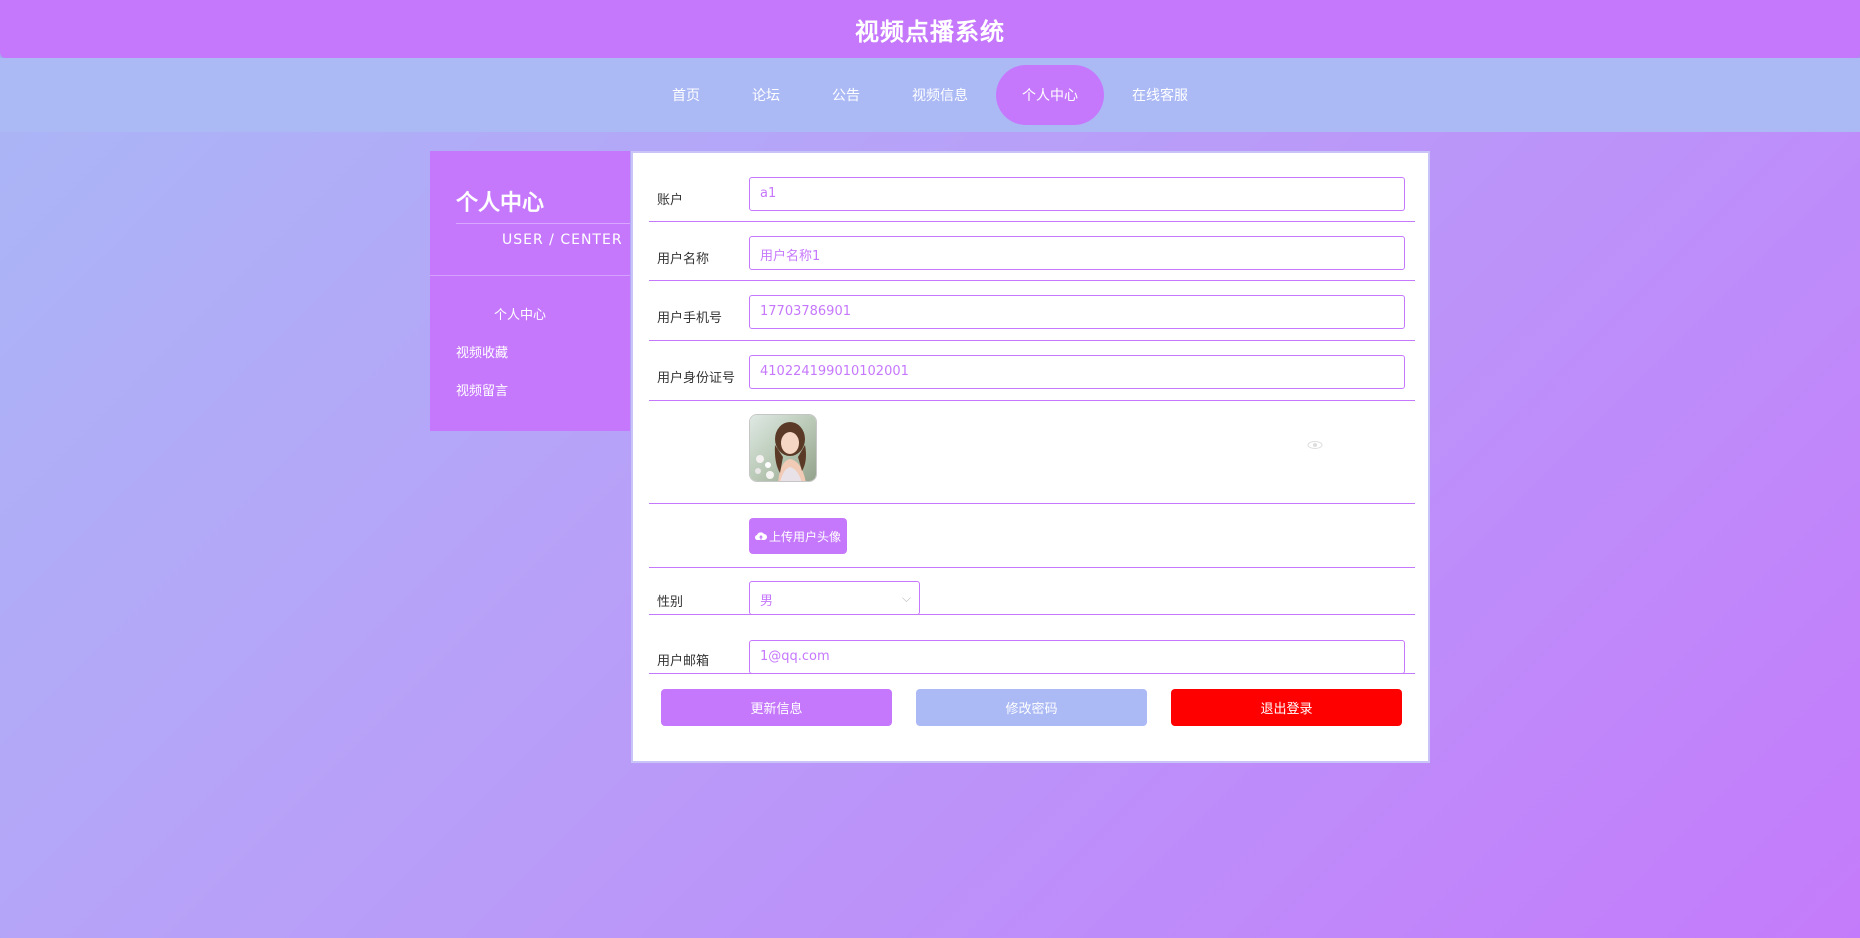 Image resolution: width=1860 pixels, height=938 pixels. What do you see at coordinates (1050, 95) in the screenshot?
I see `nav-item-user-center: 个人中心` at bounding box center [1050, 95].